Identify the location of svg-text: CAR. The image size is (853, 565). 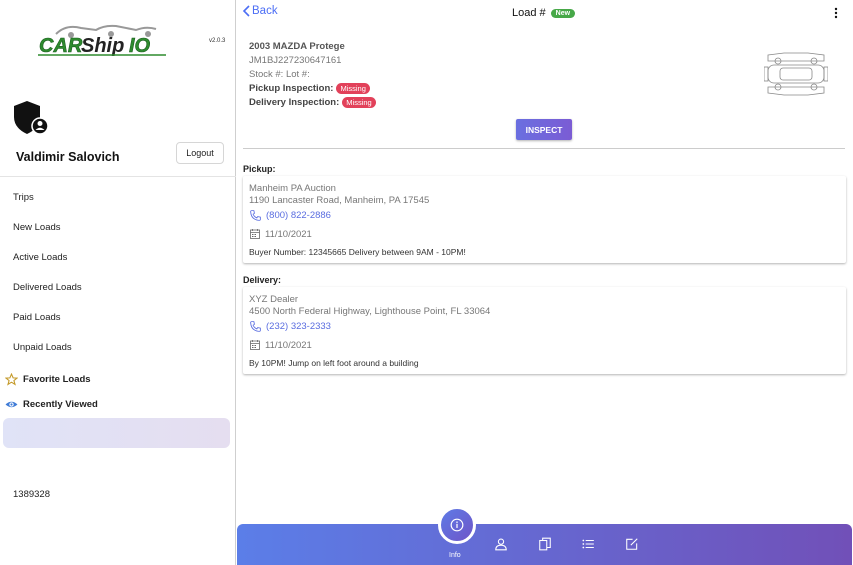
(61, 46).